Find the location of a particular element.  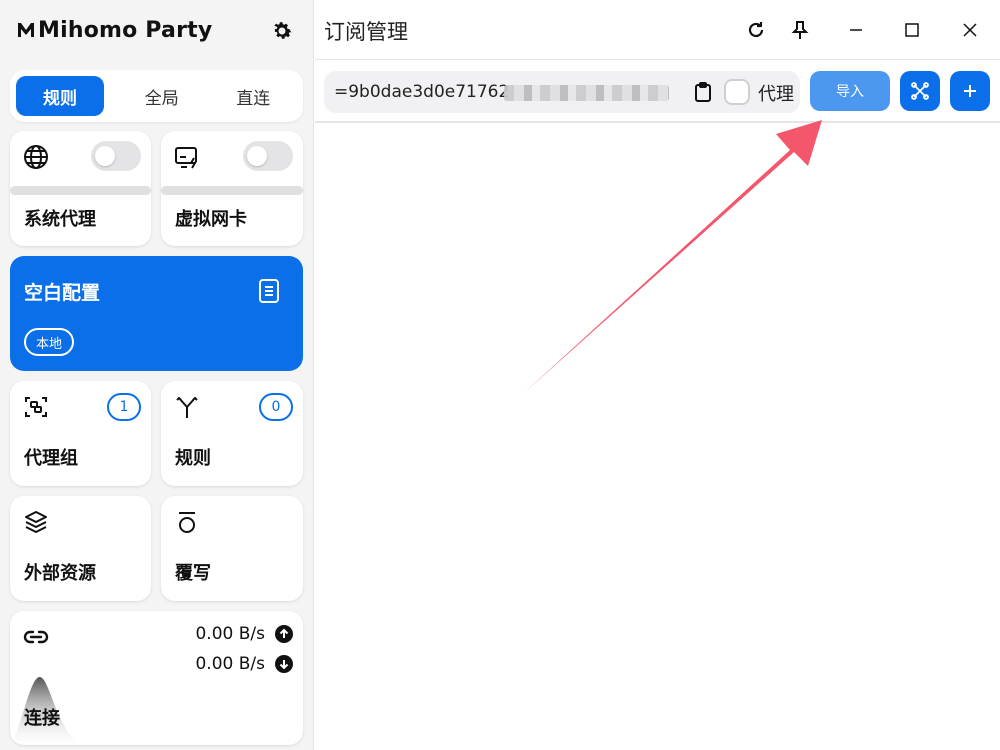

system-proxy-bar is located at coordinates (80, 190).